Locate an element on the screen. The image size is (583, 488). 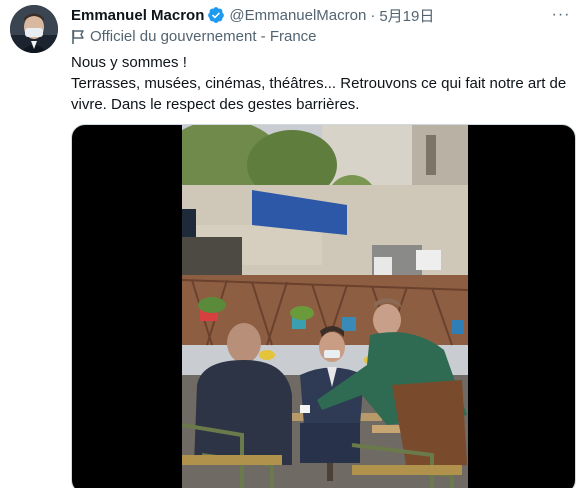
government-label: Officiel du gouvernement - France is located at coordinates (194, 36).